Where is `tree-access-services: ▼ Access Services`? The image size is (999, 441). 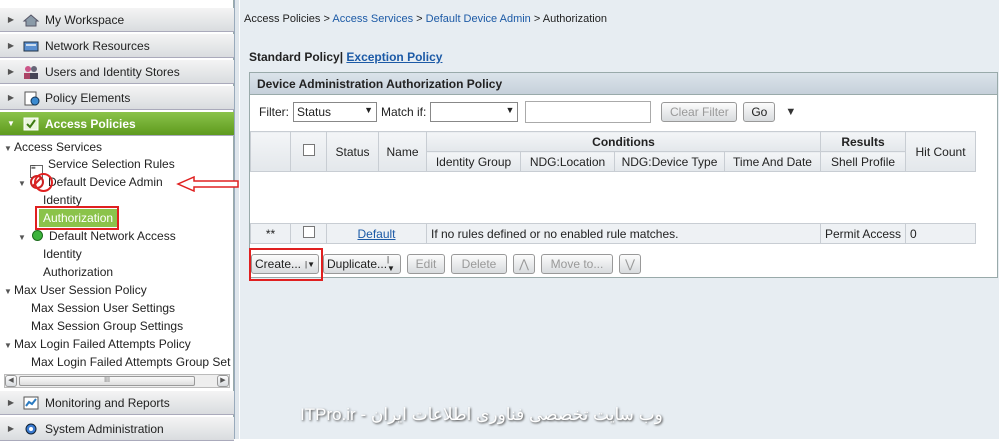 tree-access-services: ▼ Access Services is located at coordinates (53, 148).